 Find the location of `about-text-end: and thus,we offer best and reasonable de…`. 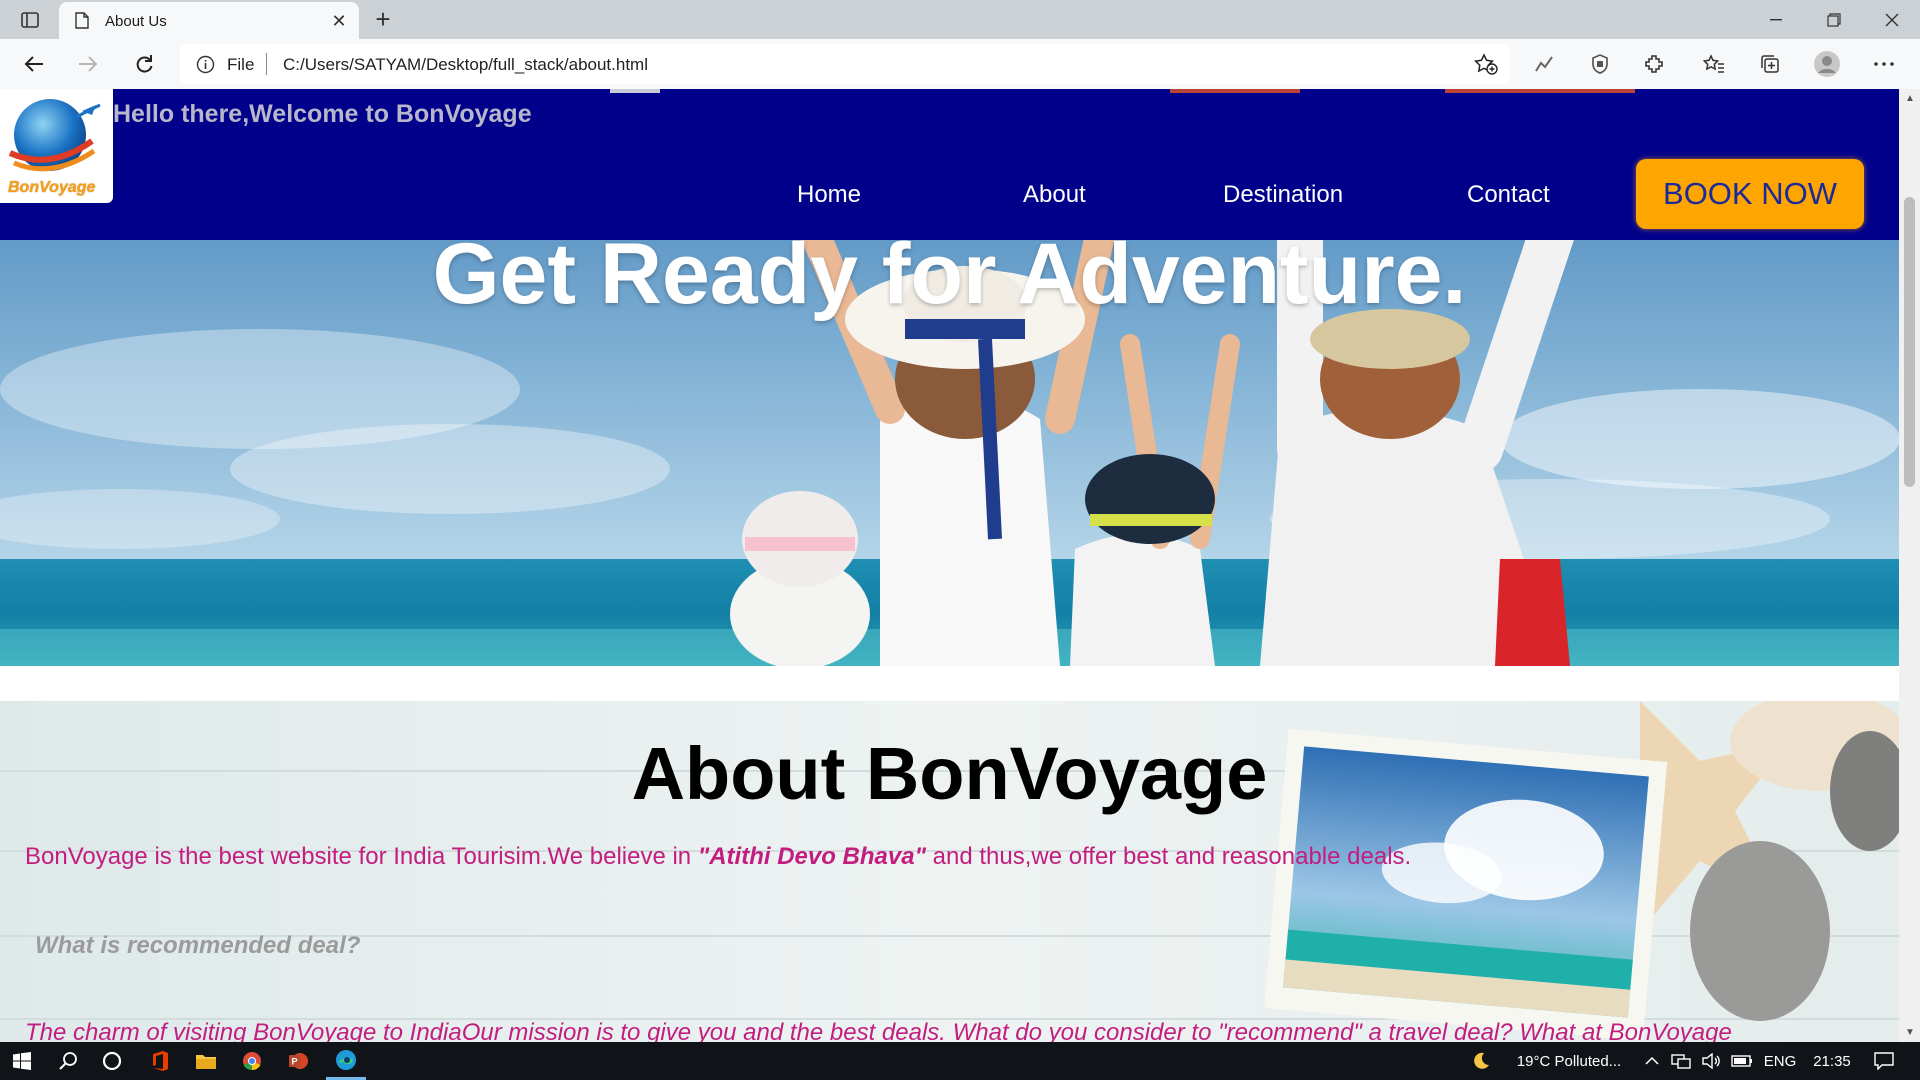

about-text-end: and thus,we offer best and reasonable de… is located at coordinates (1168, 856).